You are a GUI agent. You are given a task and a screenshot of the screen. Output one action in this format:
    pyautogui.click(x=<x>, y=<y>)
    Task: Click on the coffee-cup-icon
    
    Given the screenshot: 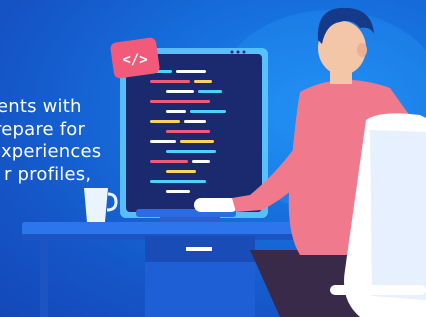 What is the action you would take?
    pyautogui.click(x=101, y=205)
    